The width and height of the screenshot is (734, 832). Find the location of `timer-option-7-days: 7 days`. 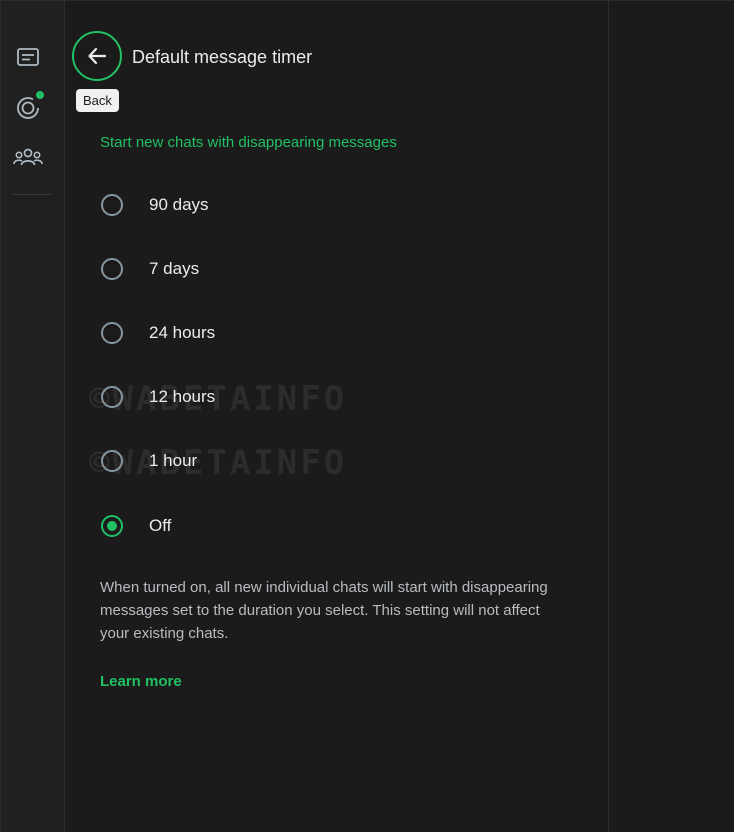

timer-option-7-days: 7 days is located at coordinates (150, 269).